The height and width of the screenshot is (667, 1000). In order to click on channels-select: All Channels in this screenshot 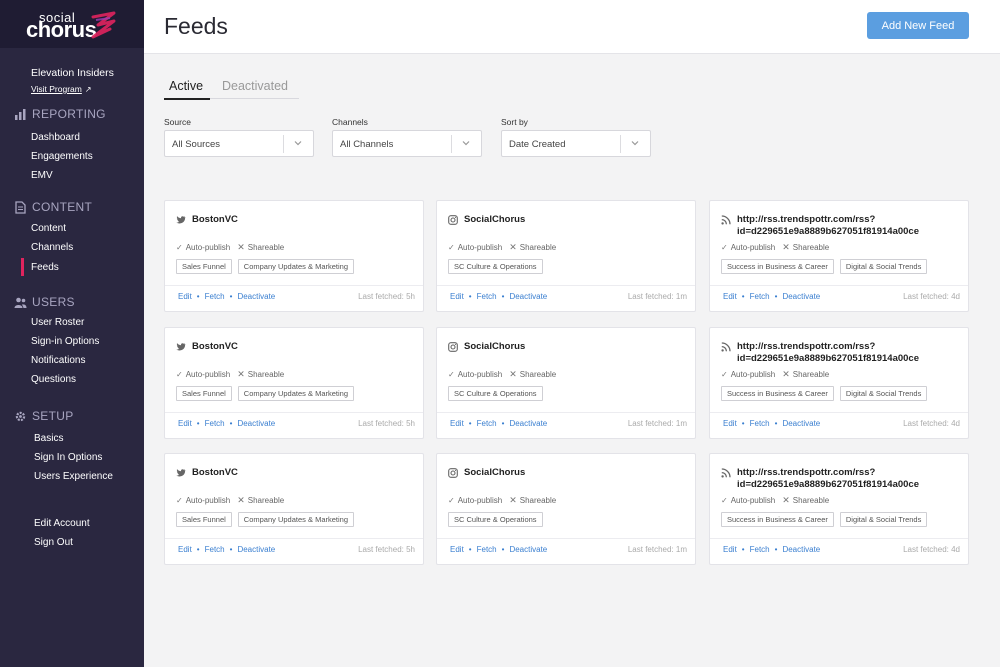, I will do `click(407, 143)`.